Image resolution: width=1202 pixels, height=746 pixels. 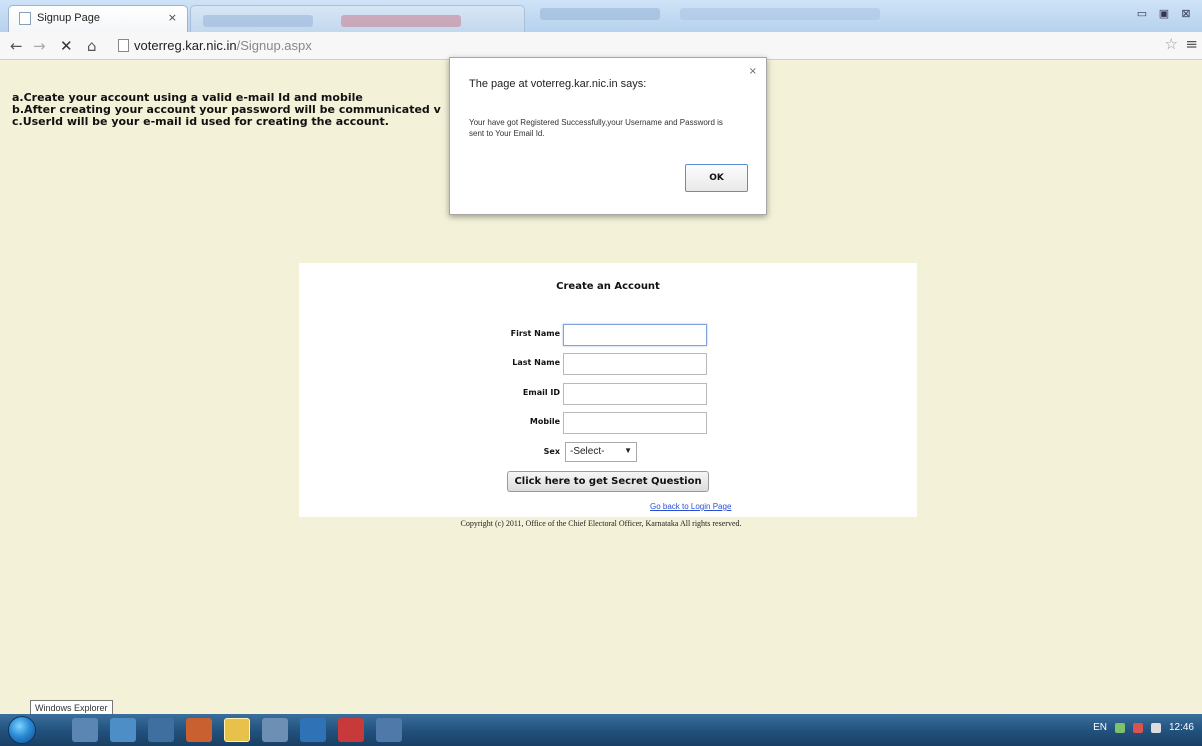 I want to click on menu-icon: ≡, so click(x=1191, y=44).